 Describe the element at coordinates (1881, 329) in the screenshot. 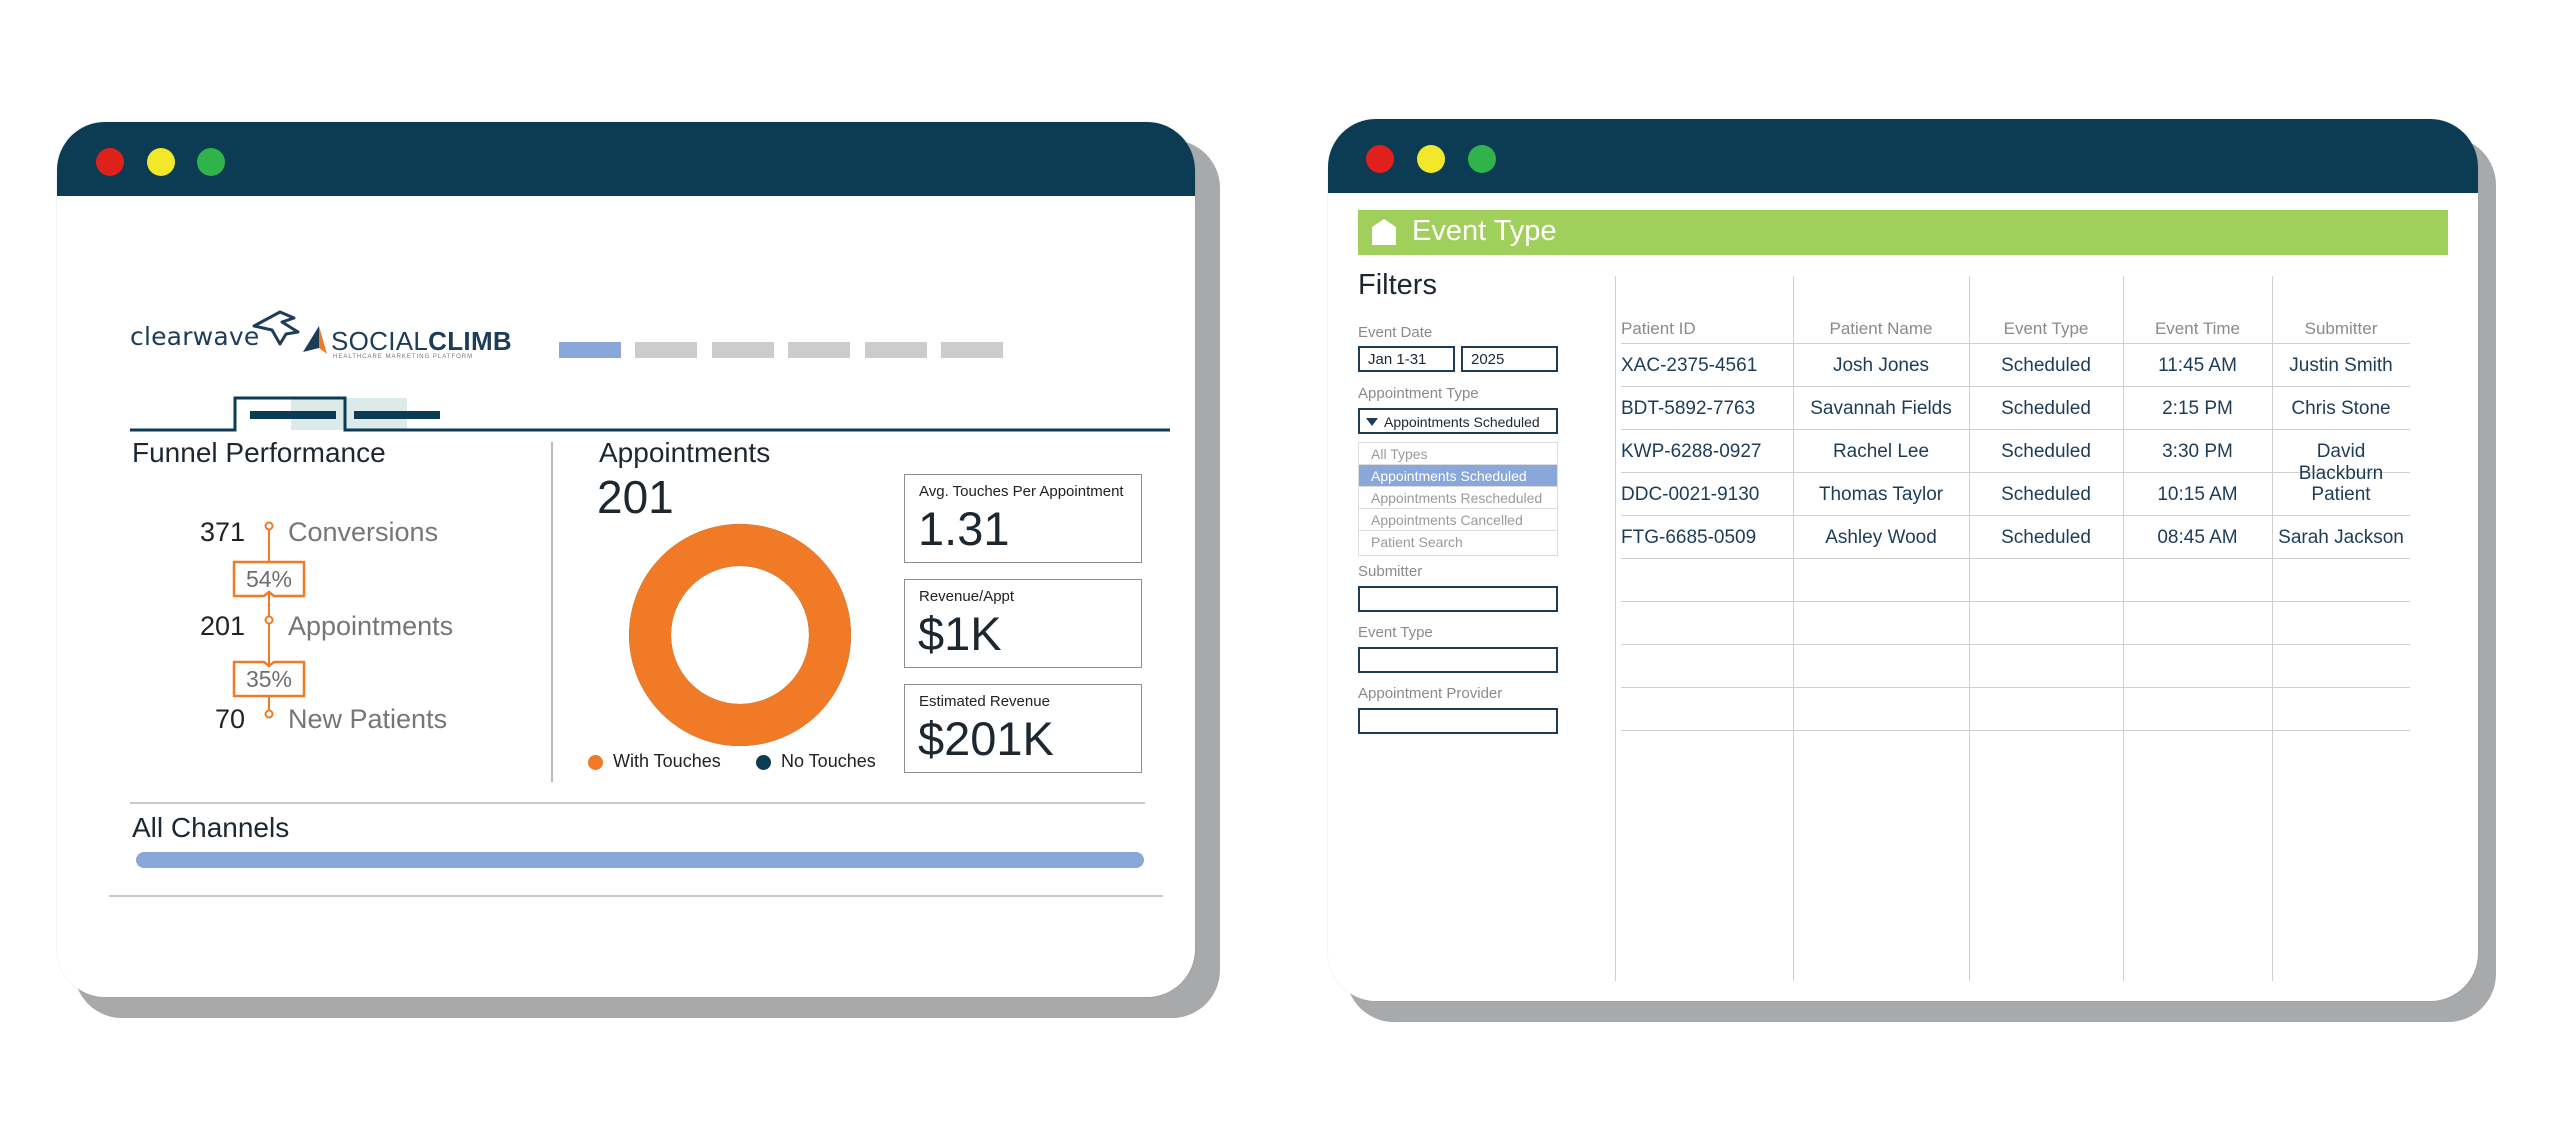

I see `column-header-patient-name: Patient Name` at that location.